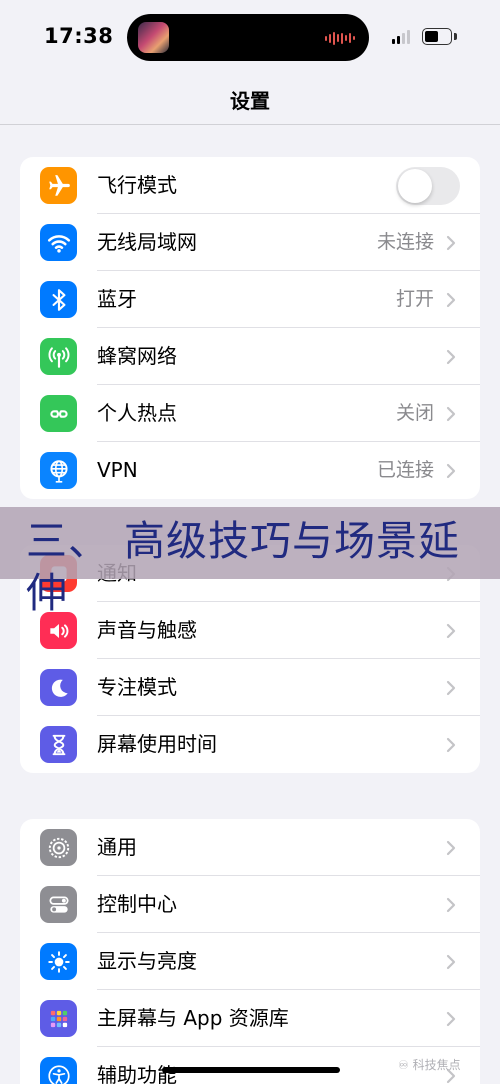 Image resolution: width=500 pixels, height=1084 pixels. Describe the element at coordinates (58, 1070) in the screenshot. I see `accessibility-icon` at that location.